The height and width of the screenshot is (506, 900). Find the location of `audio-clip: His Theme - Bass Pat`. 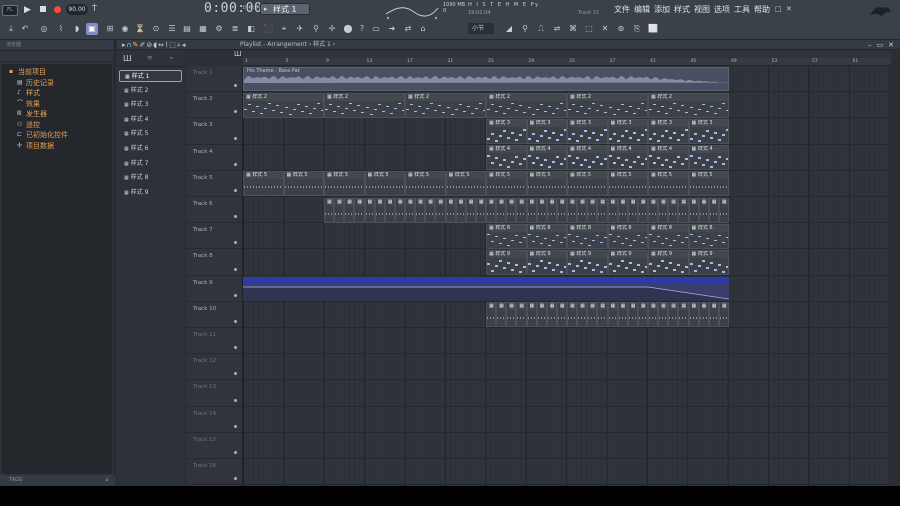

audio-clip: His Theme - Bass Pat is located at coordinates (486, 79).